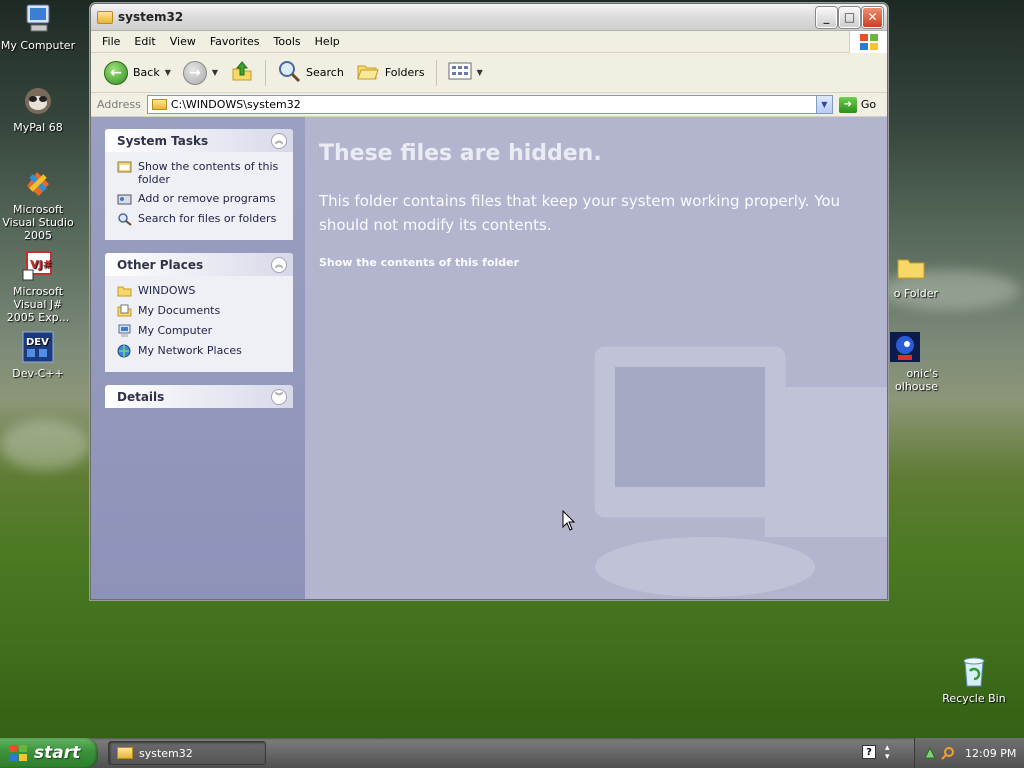 The width and height of the screenshot is (1024, 768). What do you see at coordinates (289, 72) in the screenshot?
I see `search-icon` at bounding box center [289, 72].